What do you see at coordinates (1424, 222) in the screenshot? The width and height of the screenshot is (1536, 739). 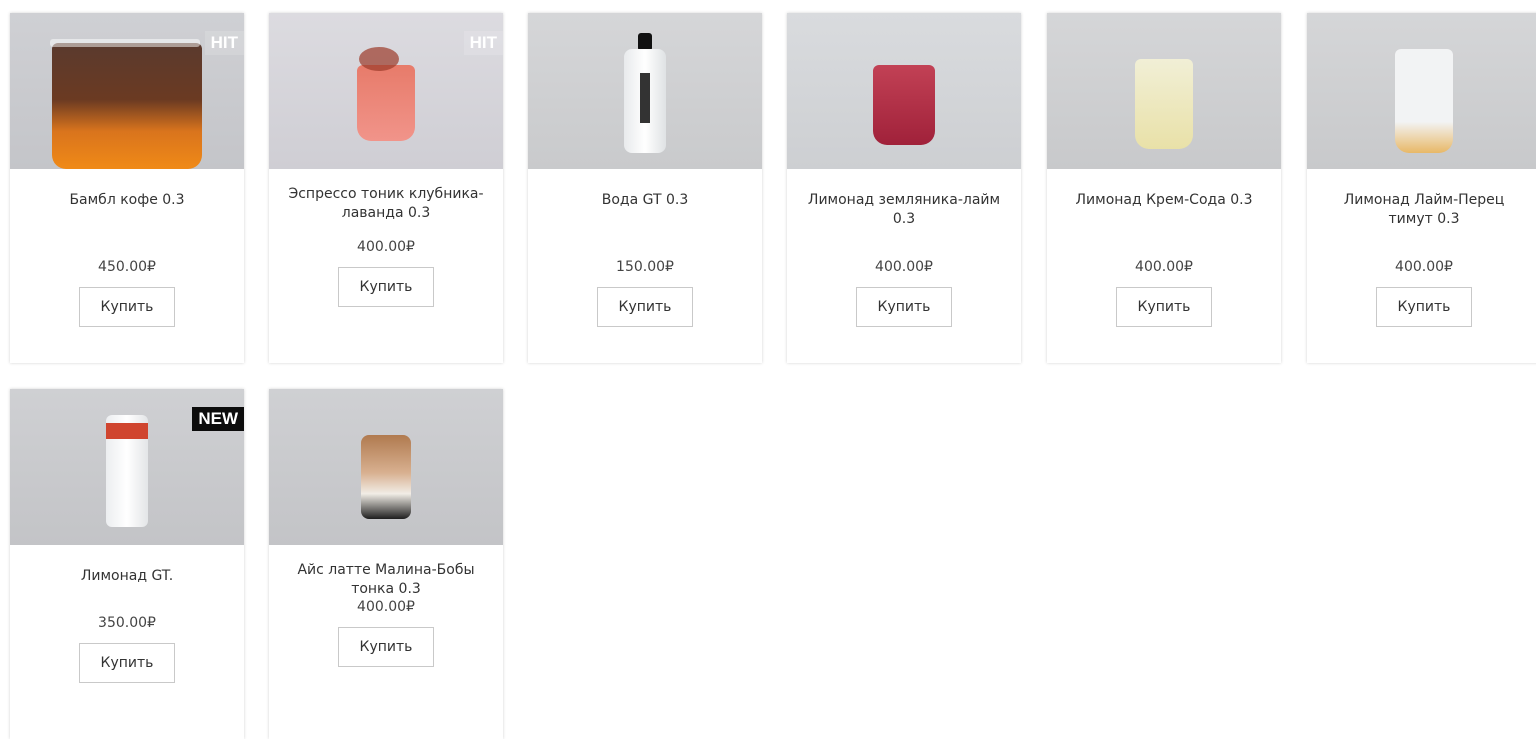 I see `product-title: Лимонад Лайм-Перец тимут 0.3` at bounding box center [1424, 222].